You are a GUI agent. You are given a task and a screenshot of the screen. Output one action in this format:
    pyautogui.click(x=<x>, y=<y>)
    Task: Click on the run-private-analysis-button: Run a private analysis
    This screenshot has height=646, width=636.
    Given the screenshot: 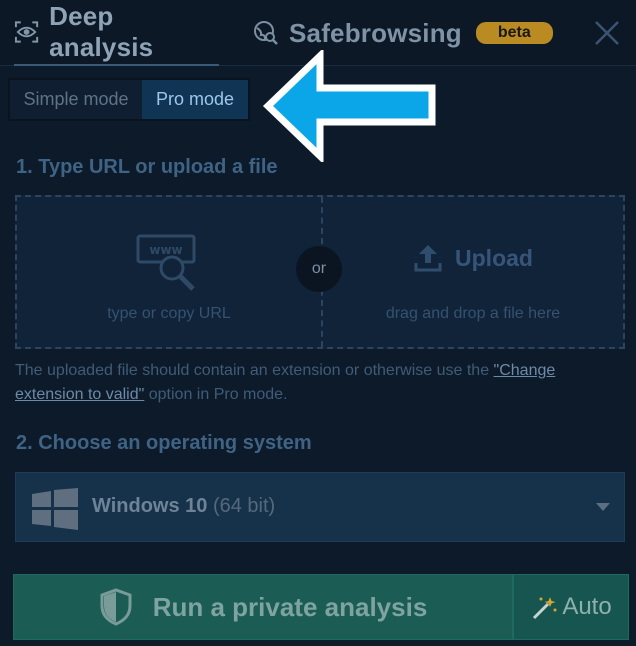 What is the action you would take?
    pyautogui.click(x=263, y=607)
    